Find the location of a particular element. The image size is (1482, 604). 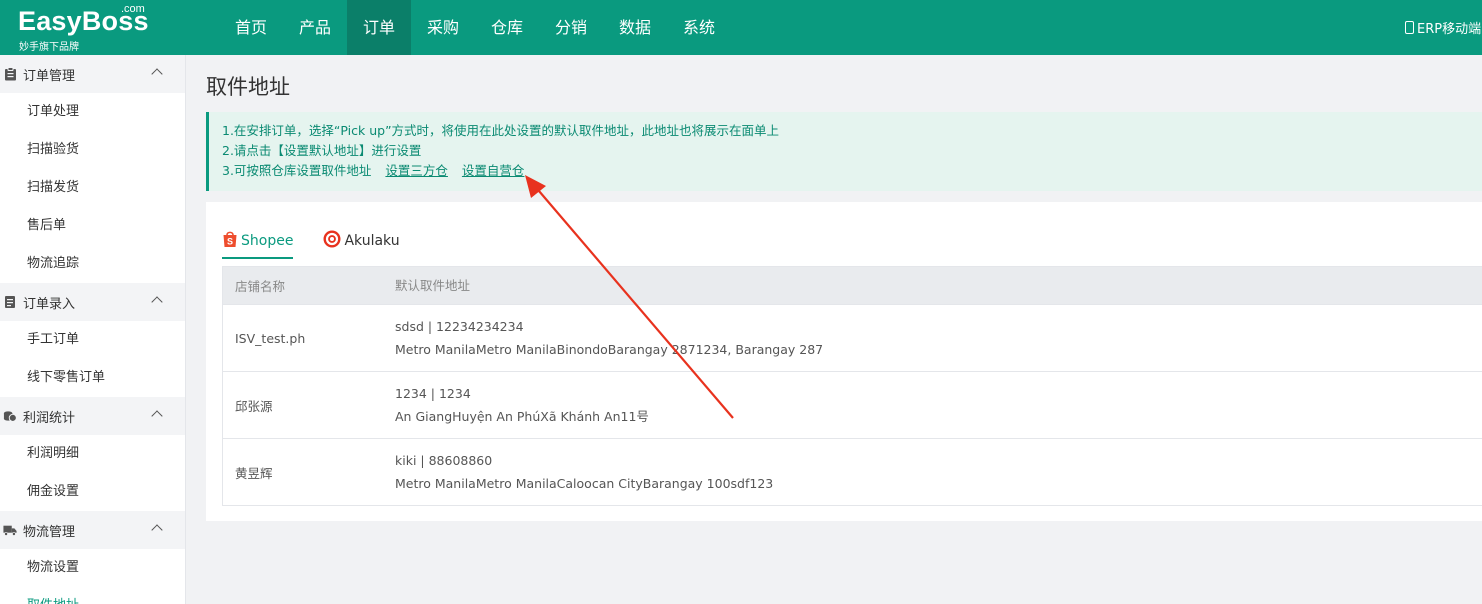

platform-tabs: S Shopee Akulaku is located at coordinates (326, 242).